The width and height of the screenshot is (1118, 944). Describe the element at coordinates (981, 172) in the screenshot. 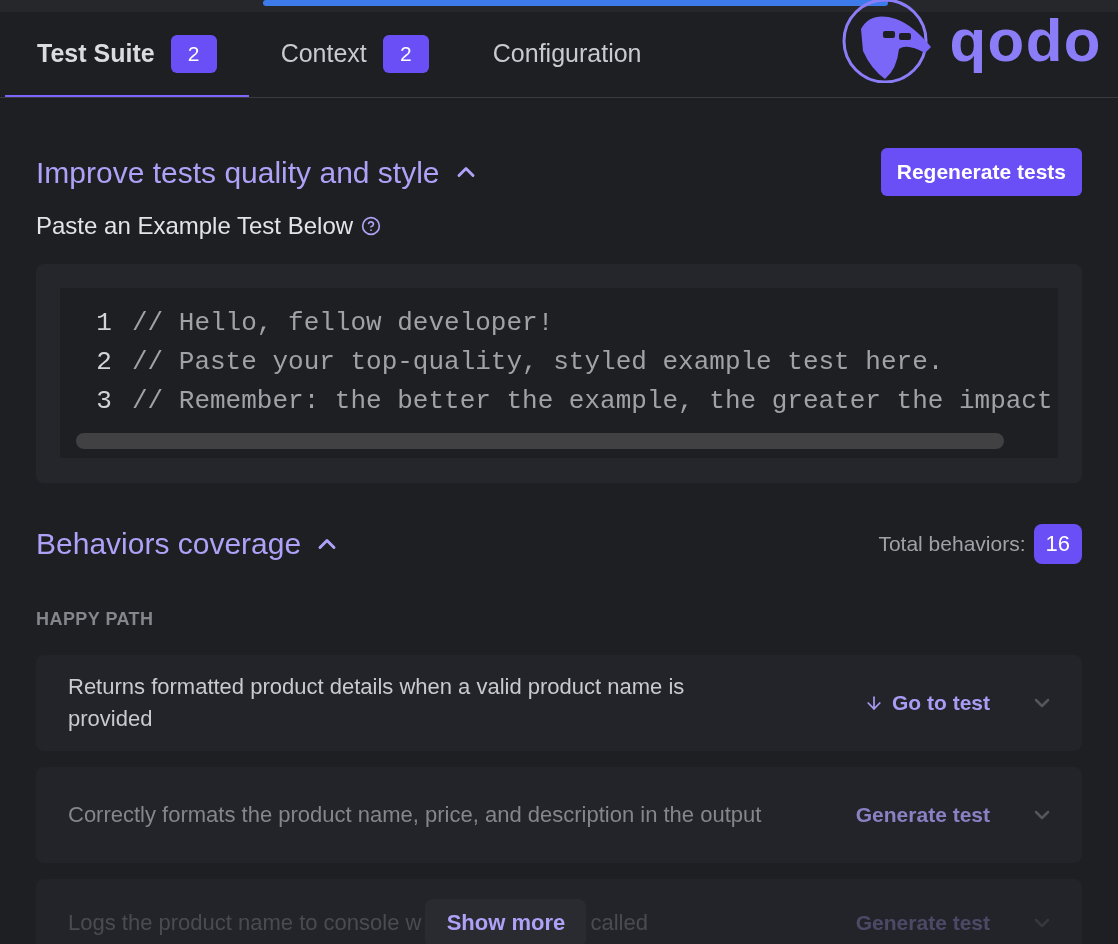

I see `regenerate-tests-button: Regenerate tests` at that location.